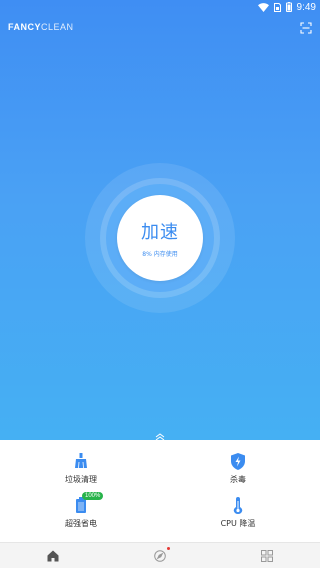  Describe the element at coordinates (238, 505) in the screenshot. I see `thermometer-icon` at that location.